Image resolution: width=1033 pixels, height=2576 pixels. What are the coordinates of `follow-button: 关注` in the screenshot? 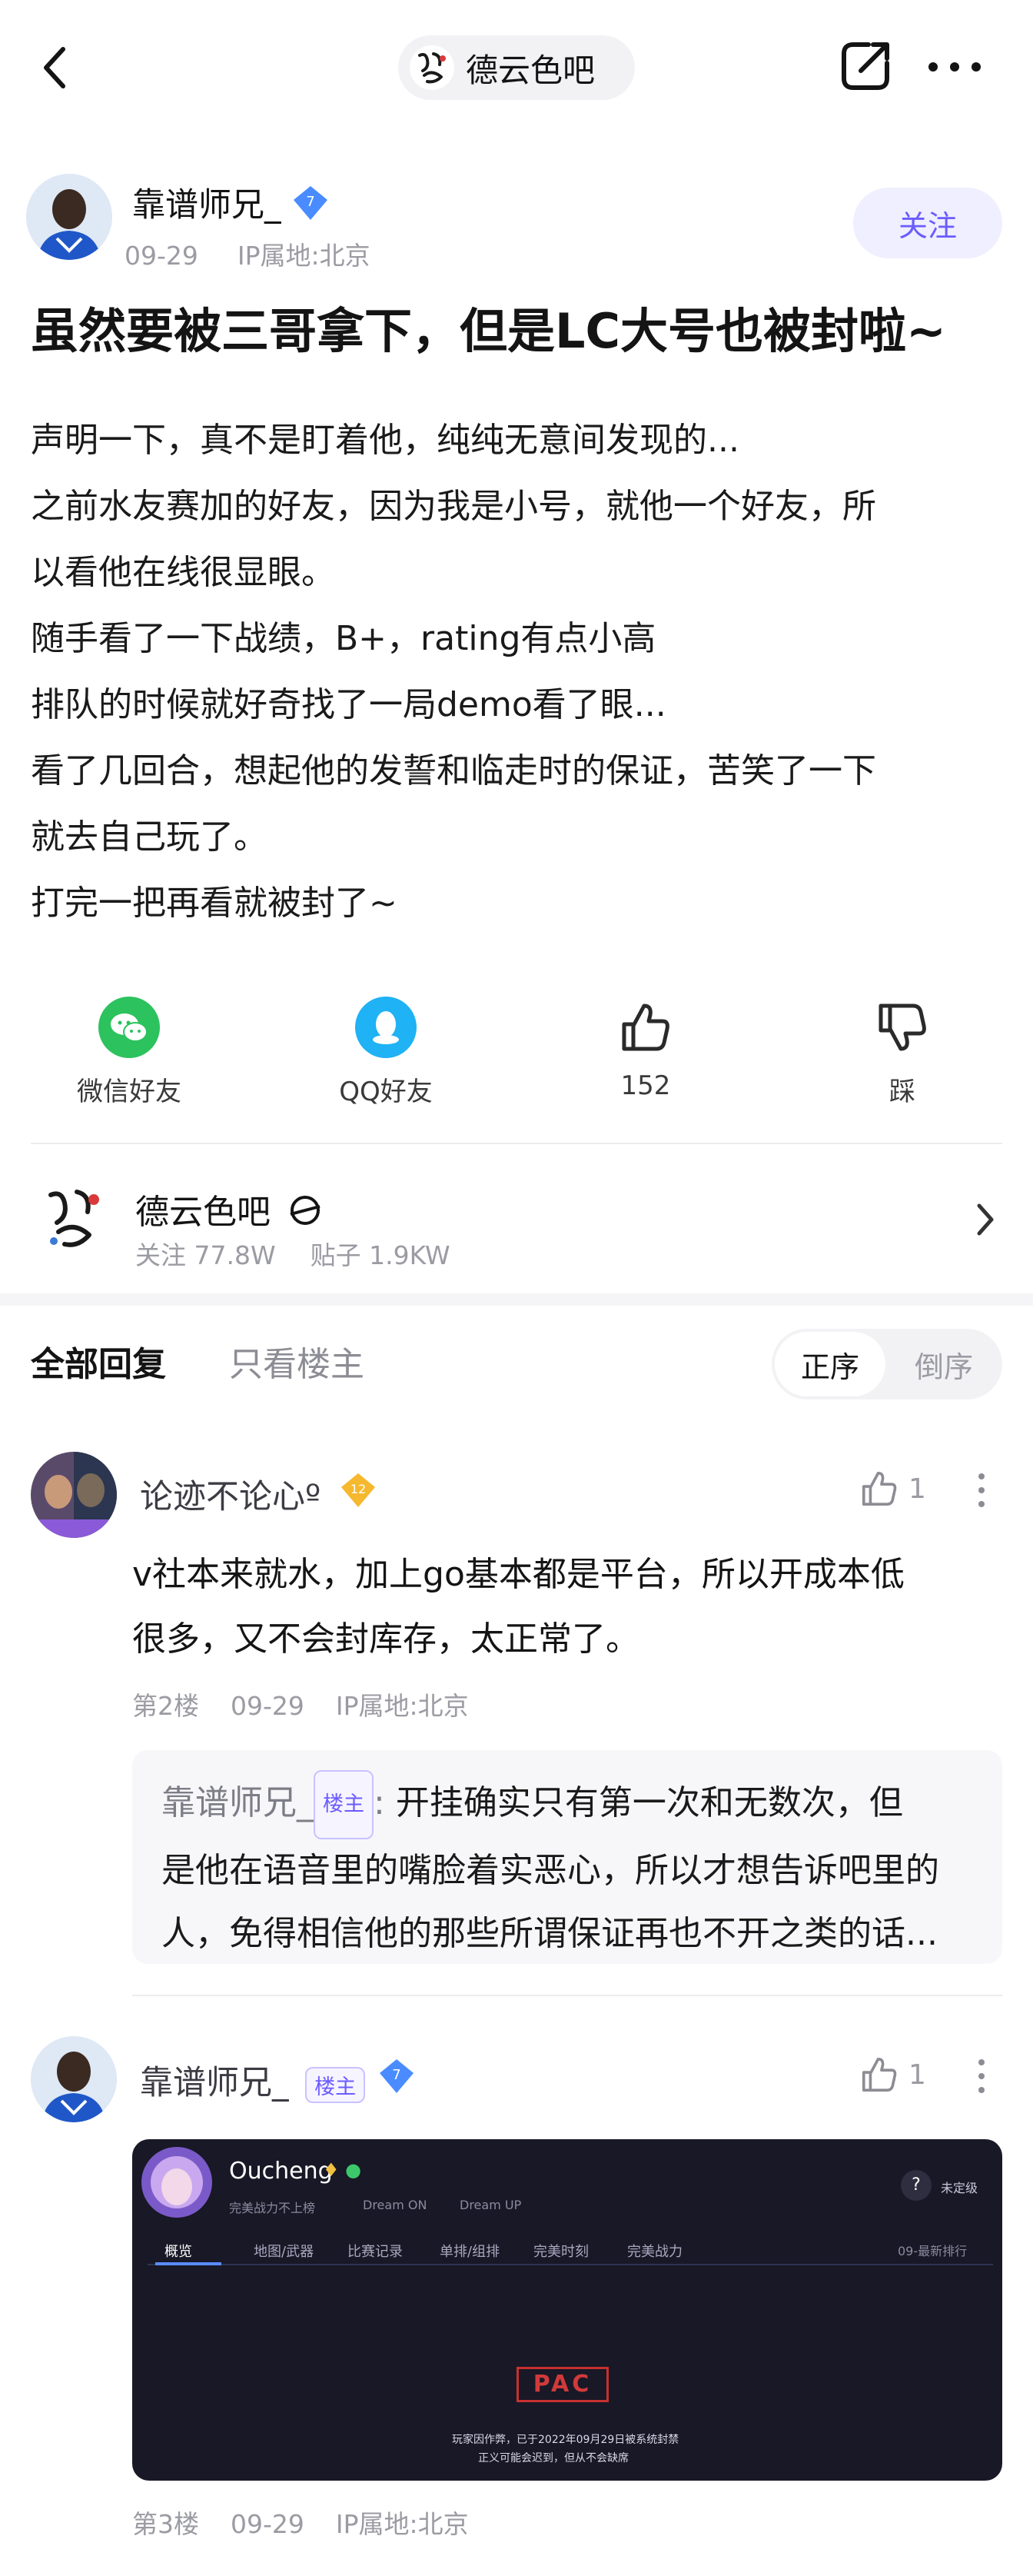 It's located at (927, 223).